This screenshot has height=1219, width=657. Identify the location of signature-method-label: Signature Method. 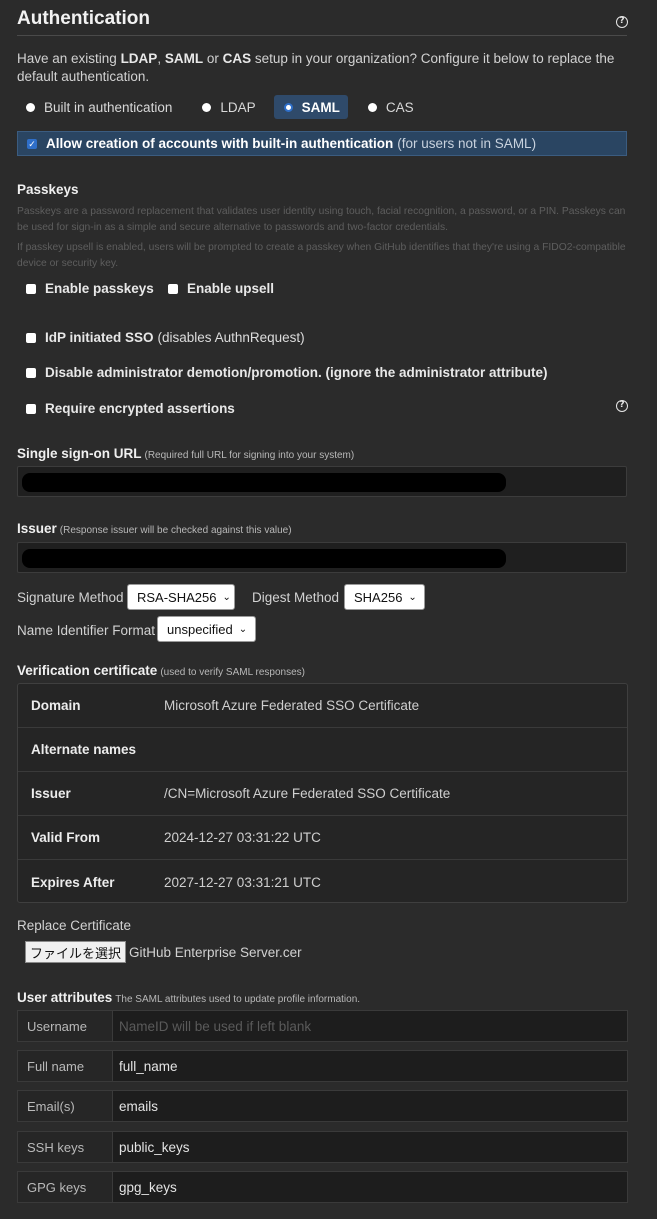
(70, 597).